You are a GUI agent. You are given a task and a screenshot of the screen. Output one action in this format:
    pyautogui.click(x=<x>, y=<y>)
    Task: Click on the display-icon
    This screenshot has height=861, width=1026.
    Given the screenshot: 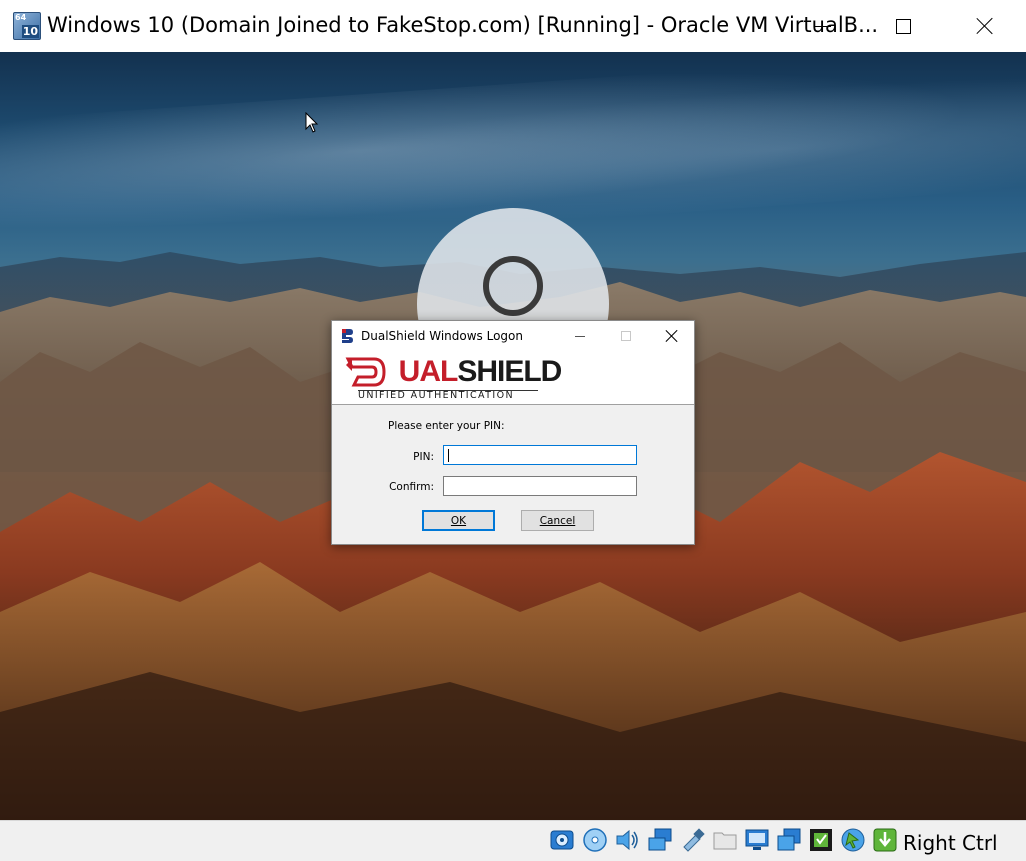 What is the action you would take?
    pyautogui.click(x=757, y=840)
    